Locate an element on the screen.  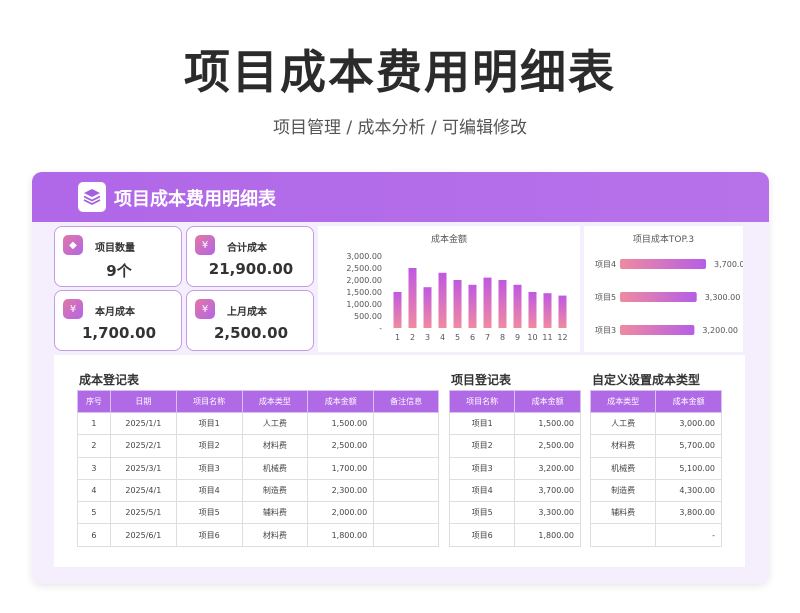
table-cell: 5 is located at coordinates (94, 513).